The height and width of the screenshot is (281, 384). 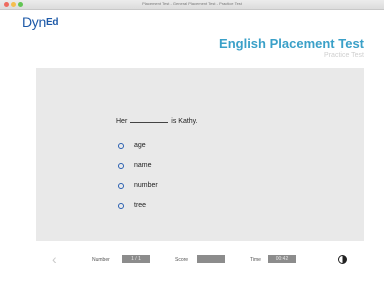 I want to click on answer-option-tree: tree, so click(x=132, y=206).